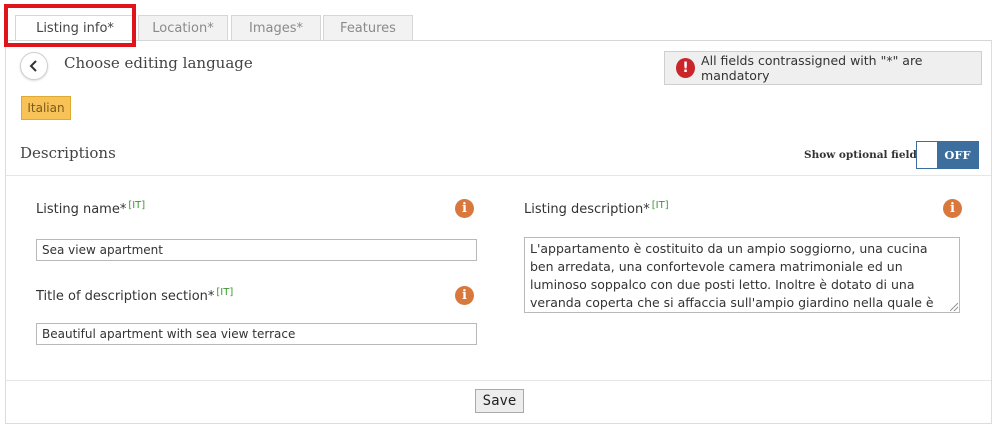 Image resolution: width=996 pixels, height=433 pixels. What do you see at coordinates (75, 28) in the screenshot?
I see `tab-listing-info: Listing info*` at bounding box center [75, 28].